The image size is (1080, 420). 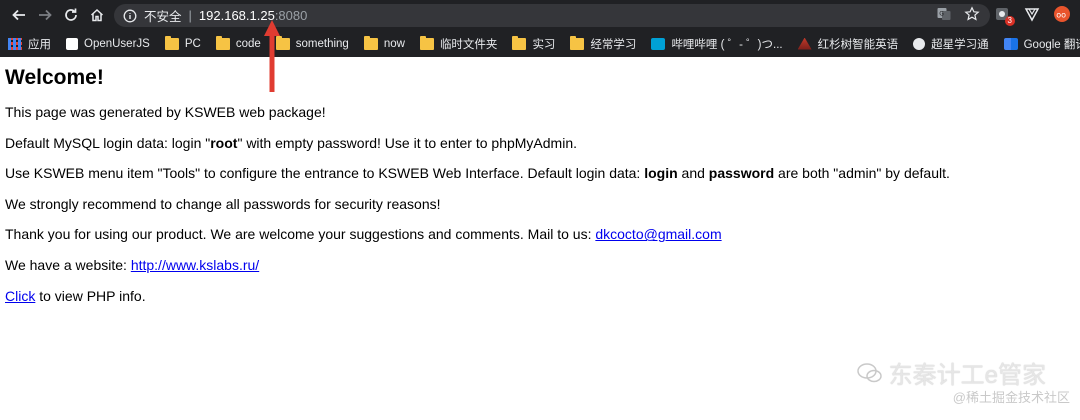 I want to click on website-text: We have a website: http://www.kslabs.ru/, so click(x=132, y=264).